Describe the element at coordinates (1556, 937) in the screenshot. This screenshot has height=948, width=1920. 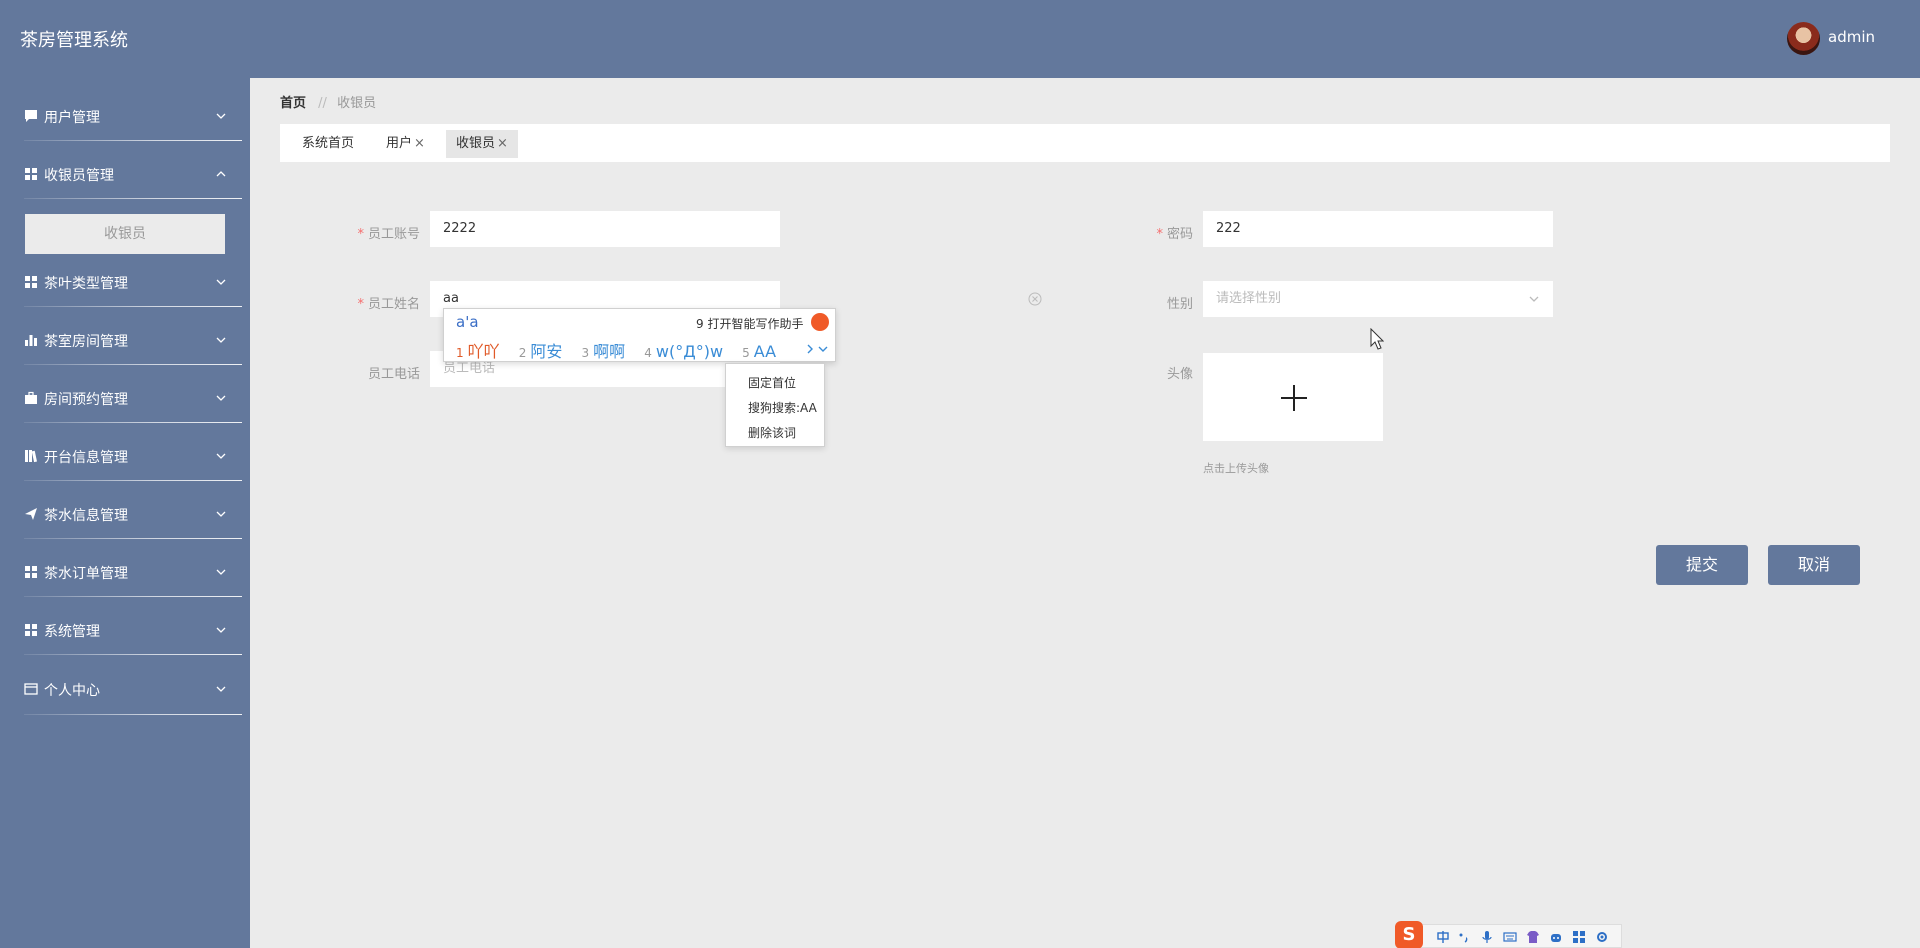
I see `robot-icon` at that location.